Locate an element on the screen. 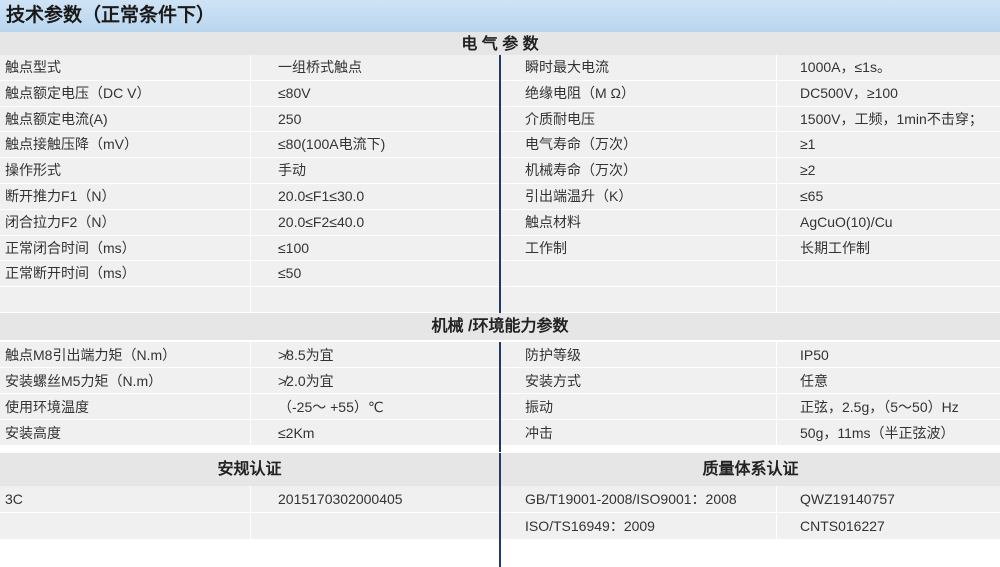 The width and height of the screenshot is (1000, 567). electrical-heading: 电 气 参 数 is located at coordinates (500, 44).